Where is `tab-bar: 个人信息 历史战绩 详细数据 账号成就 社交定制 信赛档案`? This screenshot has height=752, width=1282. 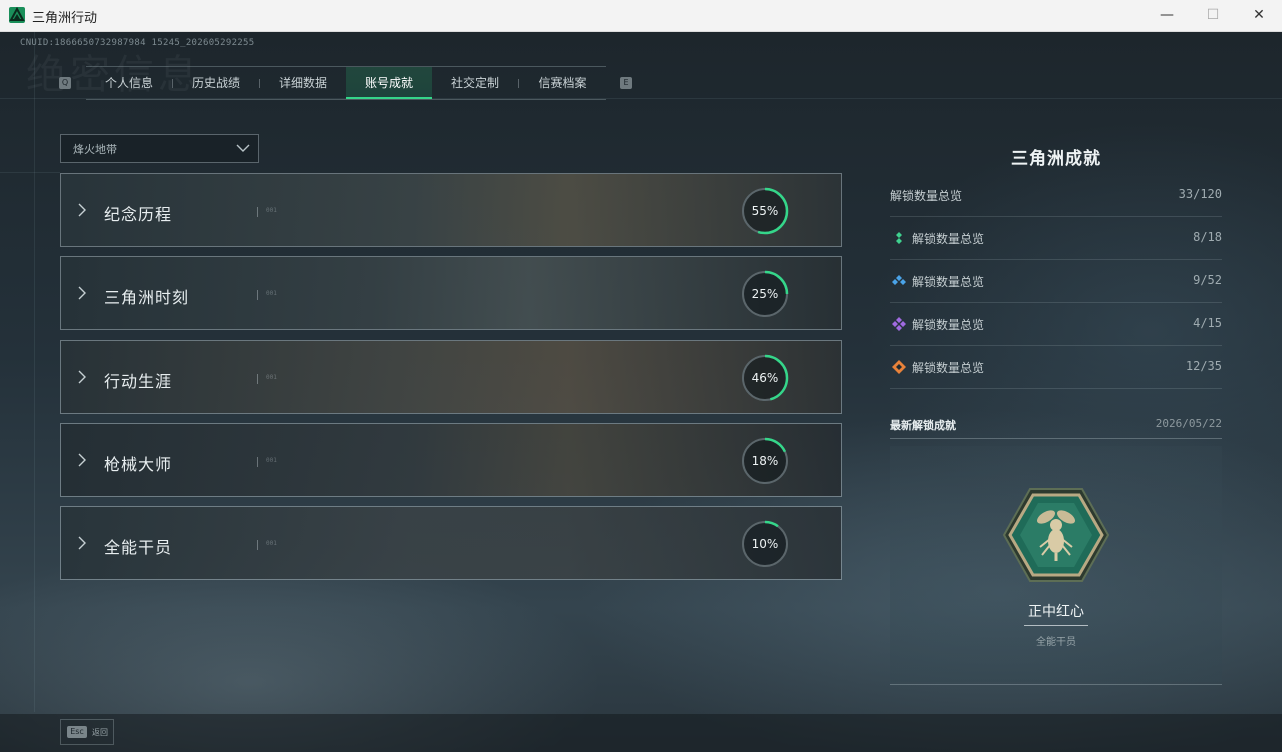
tab-bar: 个人信息 历史战绩 详细数据 账号成就 社交定制 信赛档案 is located at coordinates (346, 83).